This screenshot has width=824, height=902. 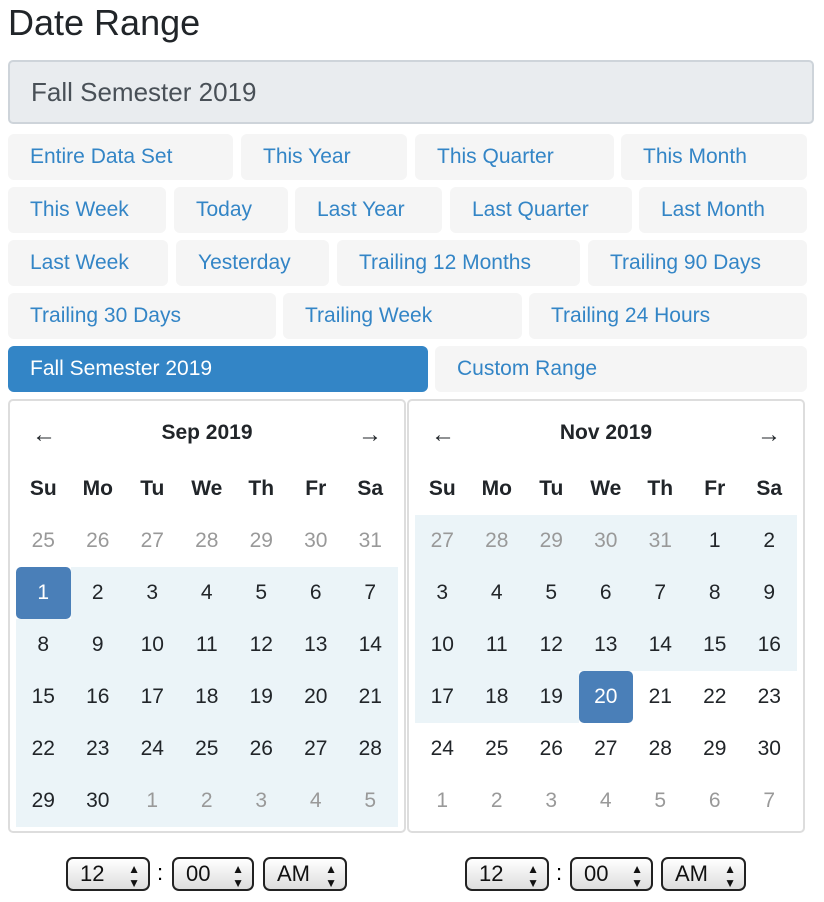 I want to click on range-button-trailing-12-months: Trailing 12 Months, so click(x=458, y=263).